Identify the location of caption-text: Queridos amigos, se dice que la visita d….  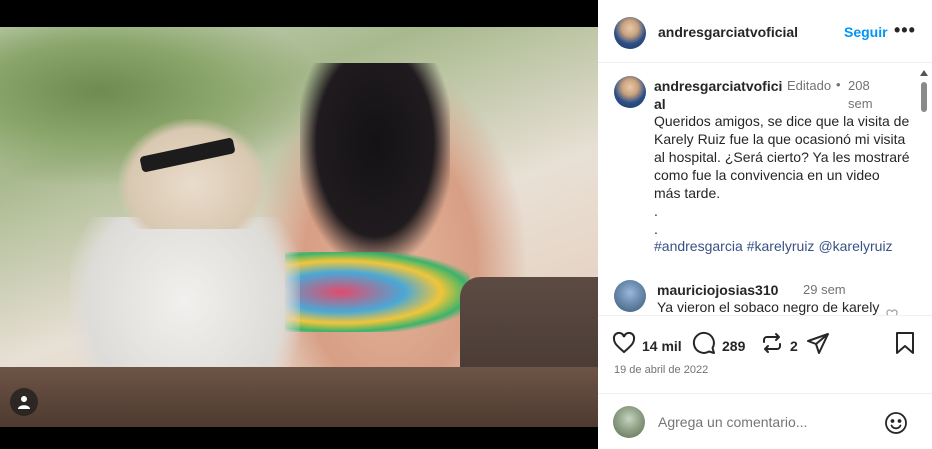
(782, 157).